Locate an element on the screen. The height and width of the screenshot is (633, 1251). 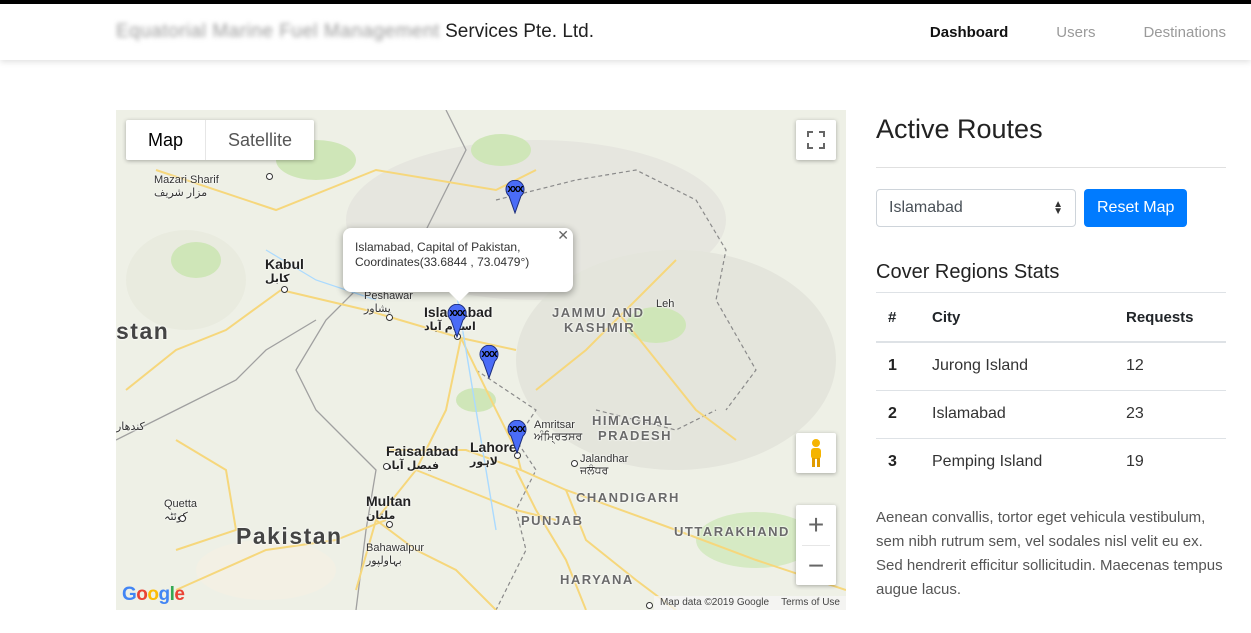
fullscreen-icon is located at coordinates (816, 140).